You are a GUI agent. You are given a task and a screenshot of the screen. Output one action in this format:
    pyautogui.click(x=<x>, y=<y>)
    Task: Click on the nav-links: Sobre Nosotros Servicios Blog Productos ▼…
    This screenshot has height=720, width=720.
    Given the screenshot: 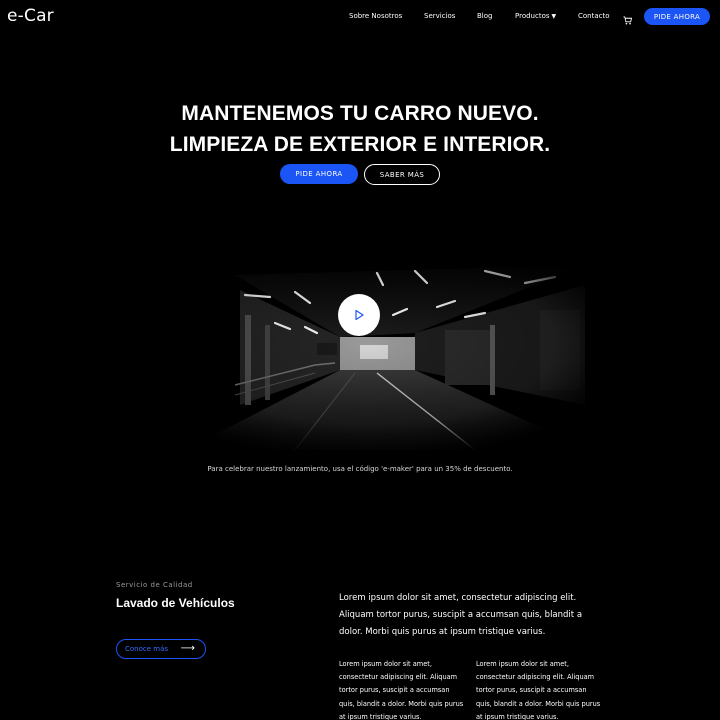 What is the action you would take?
    pyautogui.click(x=360, y=18)
    